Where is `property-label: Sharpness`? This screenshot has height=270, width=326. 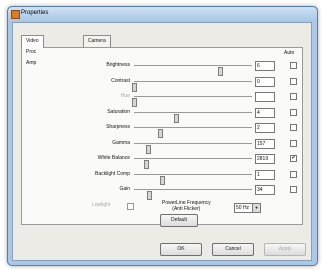
property-label: Sharpness is located at coordinates (118, 127).